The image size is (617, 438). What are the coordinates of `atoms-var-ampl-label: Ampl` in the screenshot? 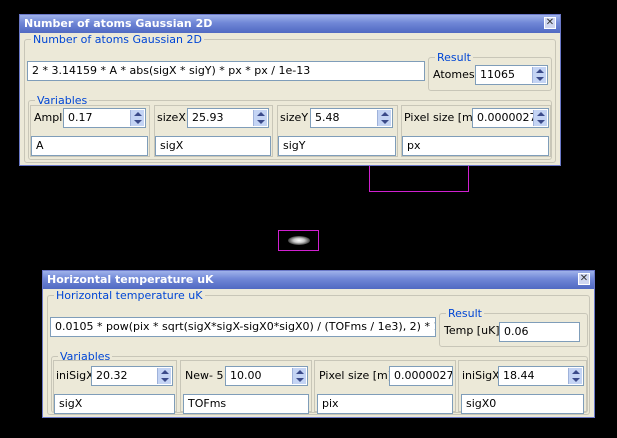 It's located at (48, 117).